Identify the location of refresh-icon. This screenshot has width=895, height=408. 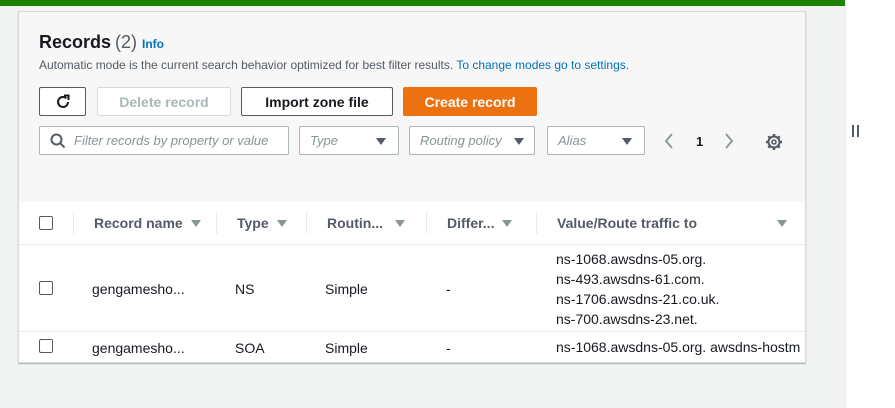
(62, 101).